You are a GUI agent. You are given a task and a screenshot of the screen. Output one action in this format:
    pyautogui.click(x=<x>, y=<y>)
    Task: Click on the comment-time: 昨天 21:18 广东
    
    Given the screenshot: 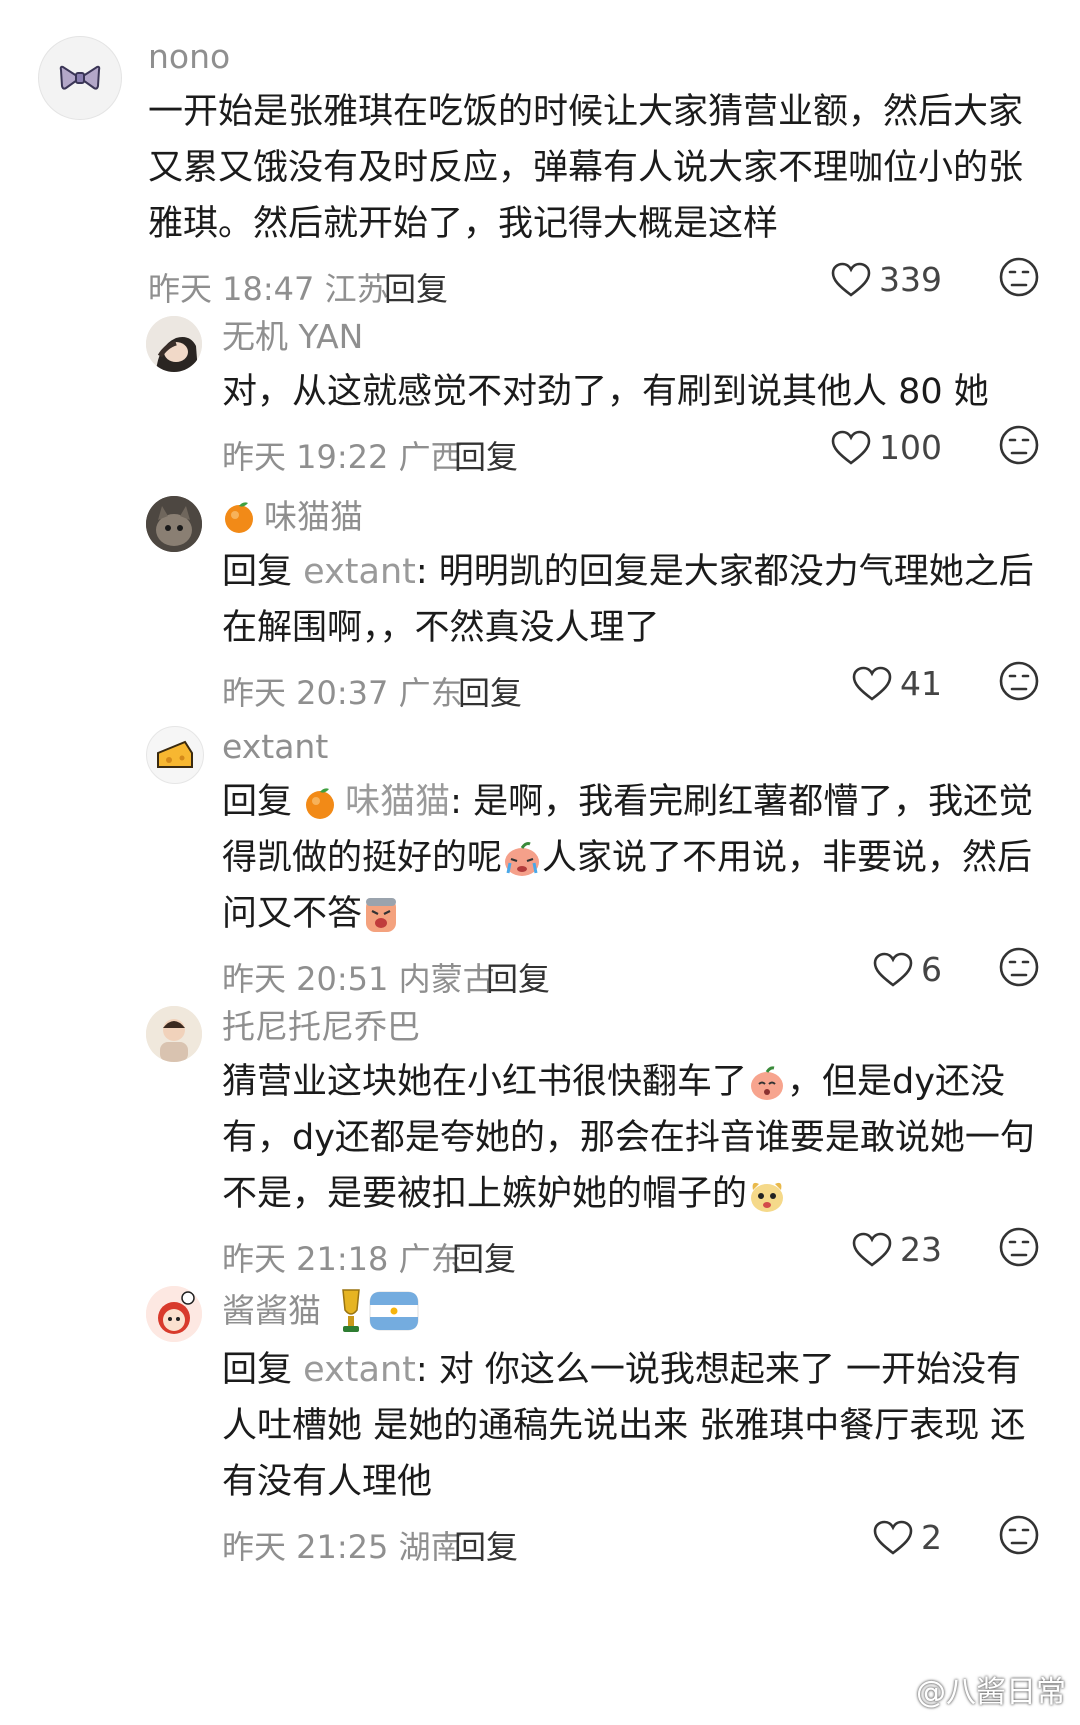 What is the action you would take?
    pyautogui.click(x=342, y=1259)
    